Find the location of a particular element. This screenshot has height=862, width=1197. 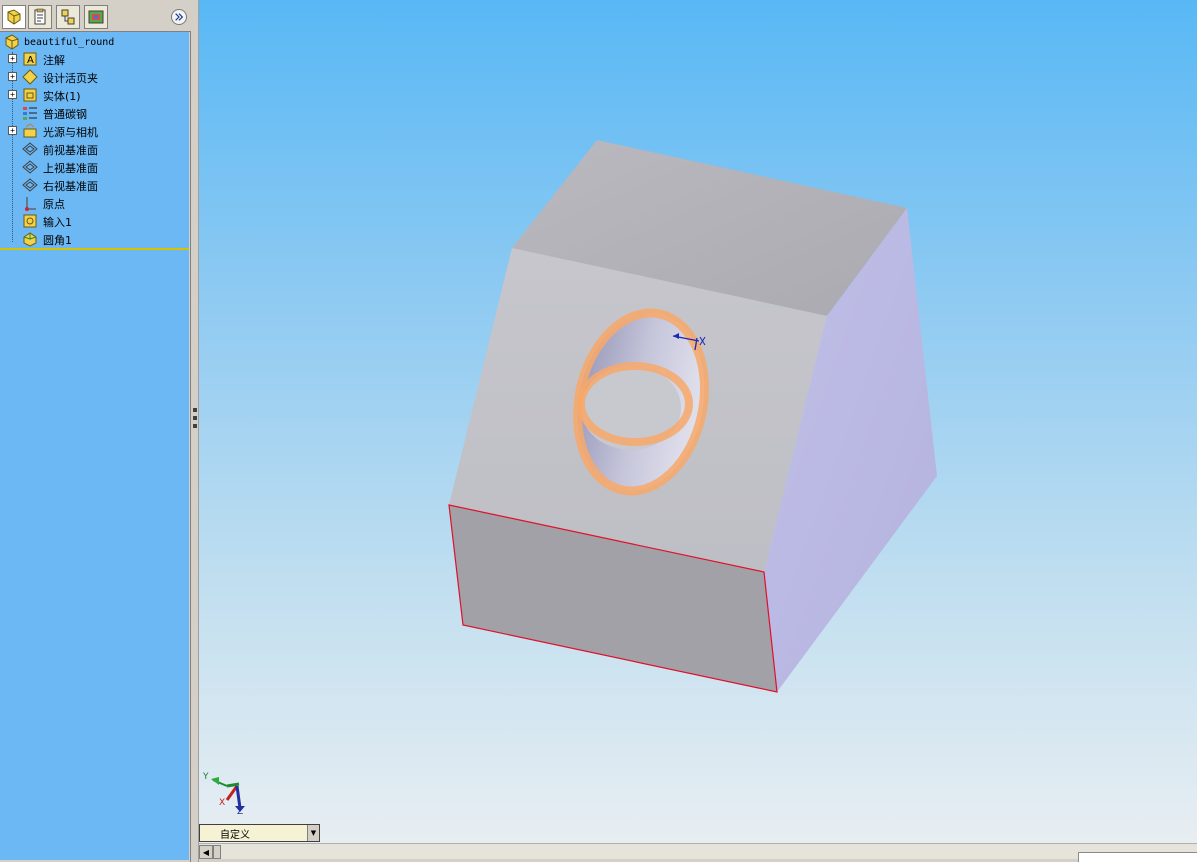

tree-root-part: beautiful_round is located at coordinates (59, 42).